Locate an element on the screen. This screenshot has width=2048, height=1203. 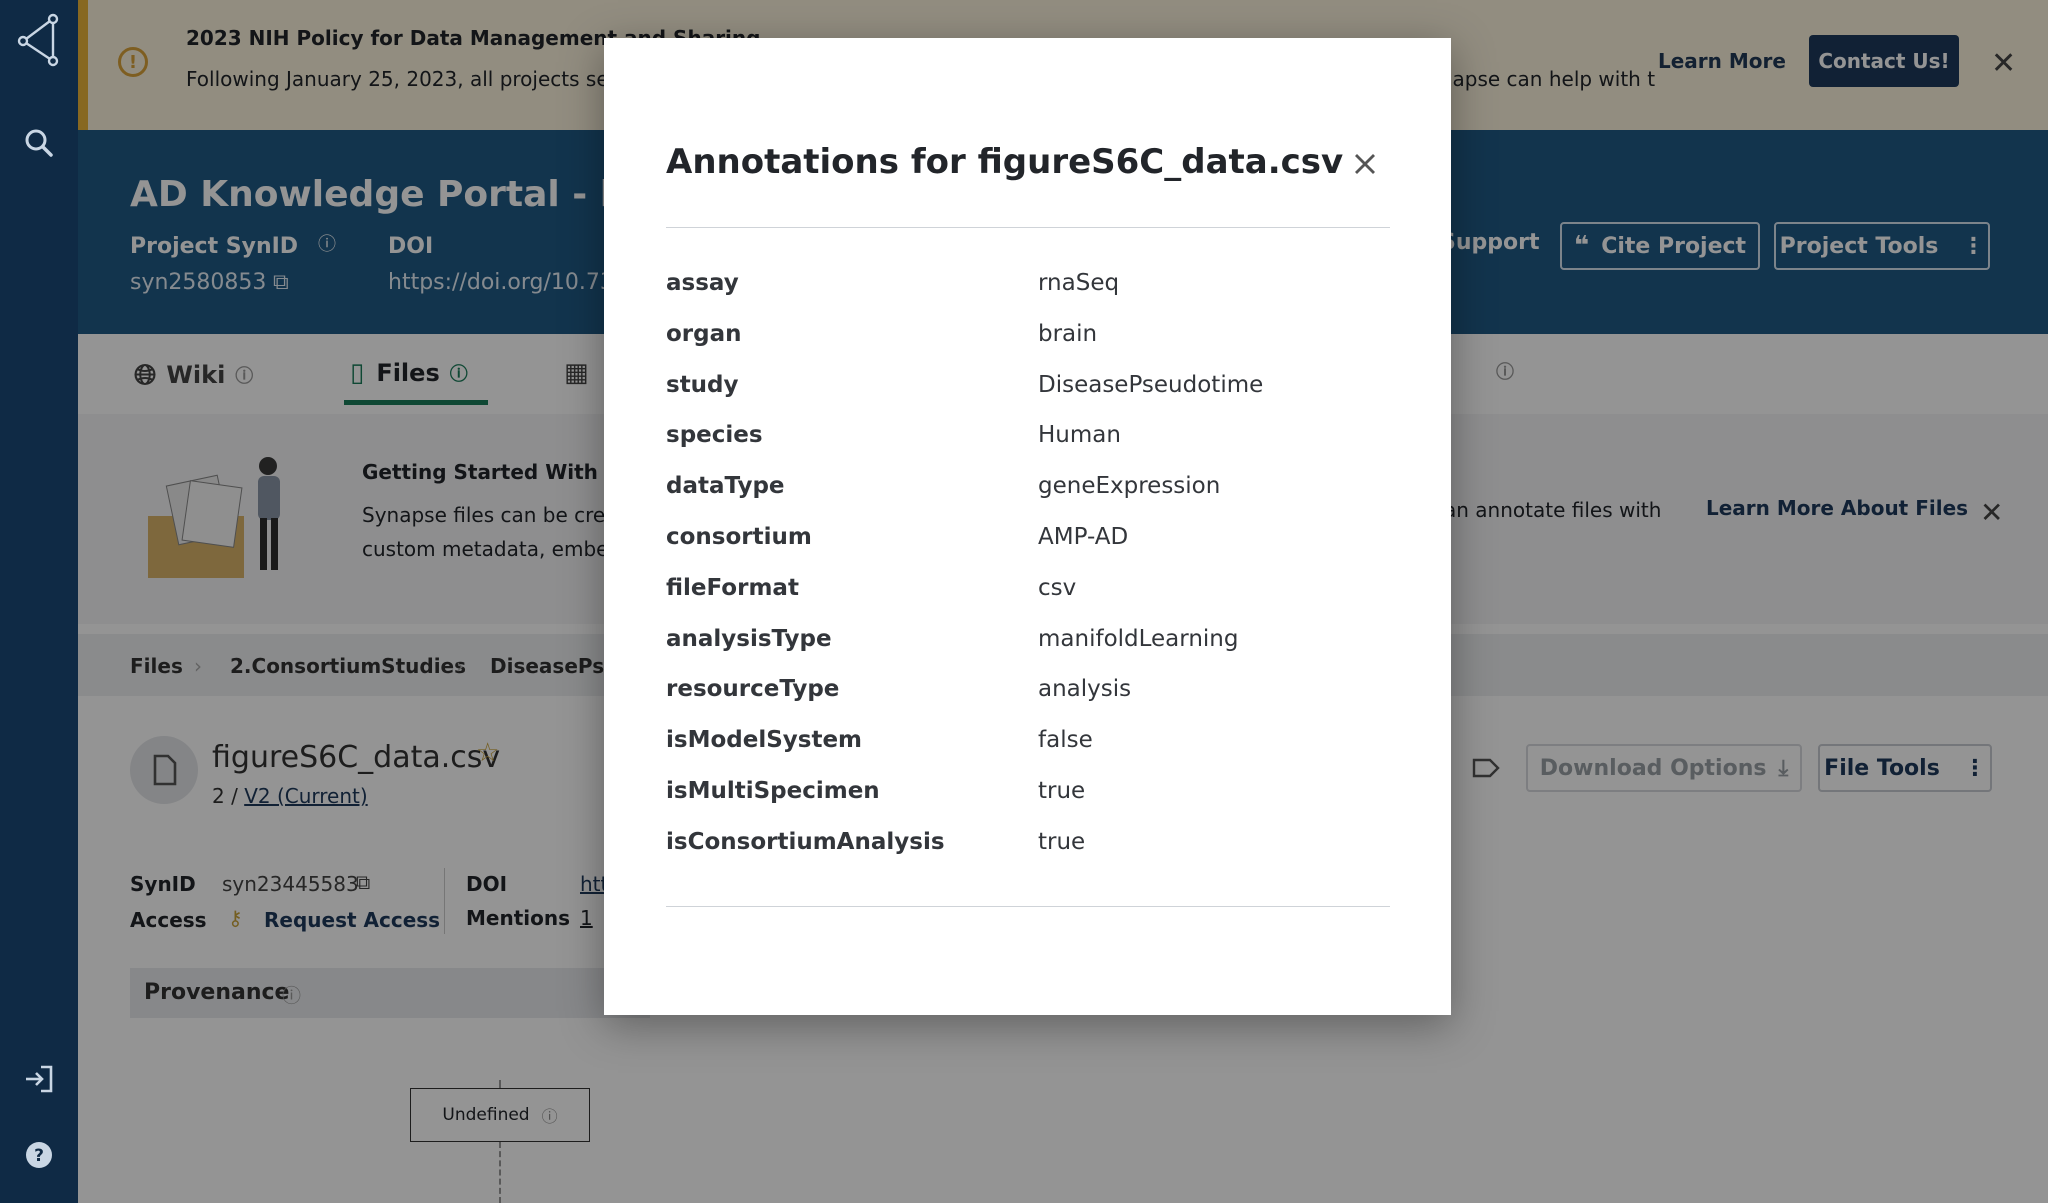
help-icon: ? is located at coordinates (39, 1155).